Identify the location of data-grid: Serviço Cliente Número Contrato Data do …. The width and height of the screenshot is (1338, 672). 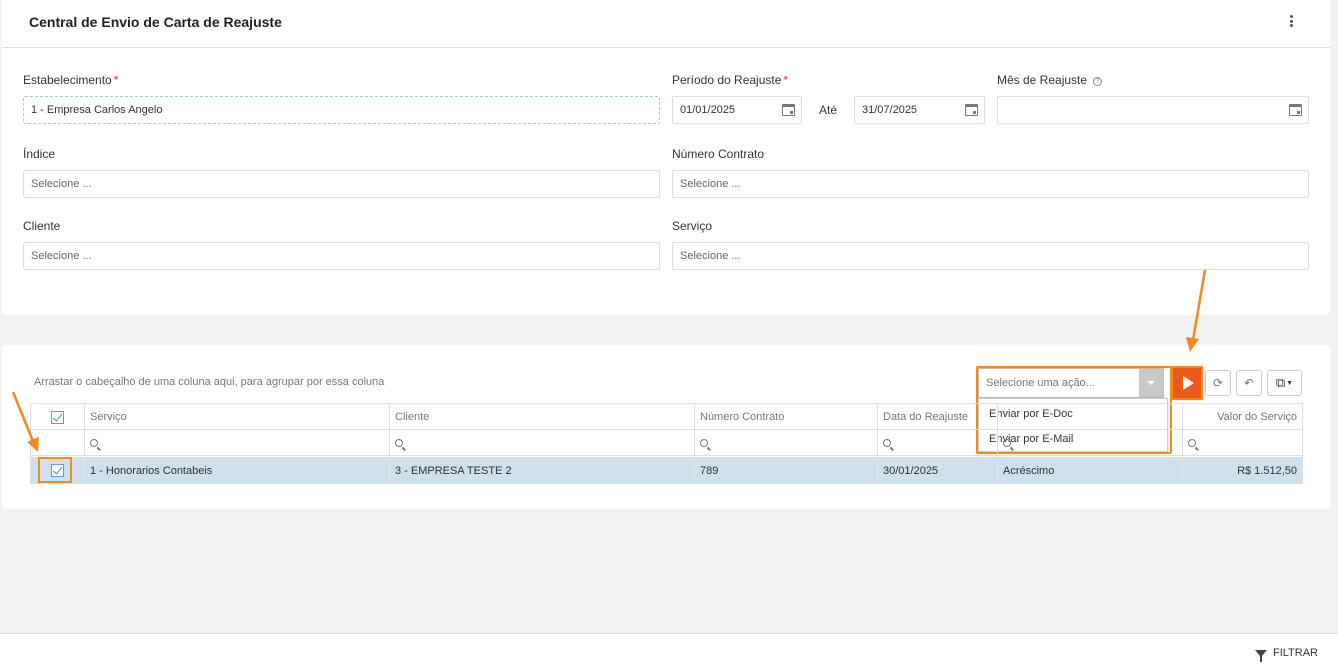
(666, 443).